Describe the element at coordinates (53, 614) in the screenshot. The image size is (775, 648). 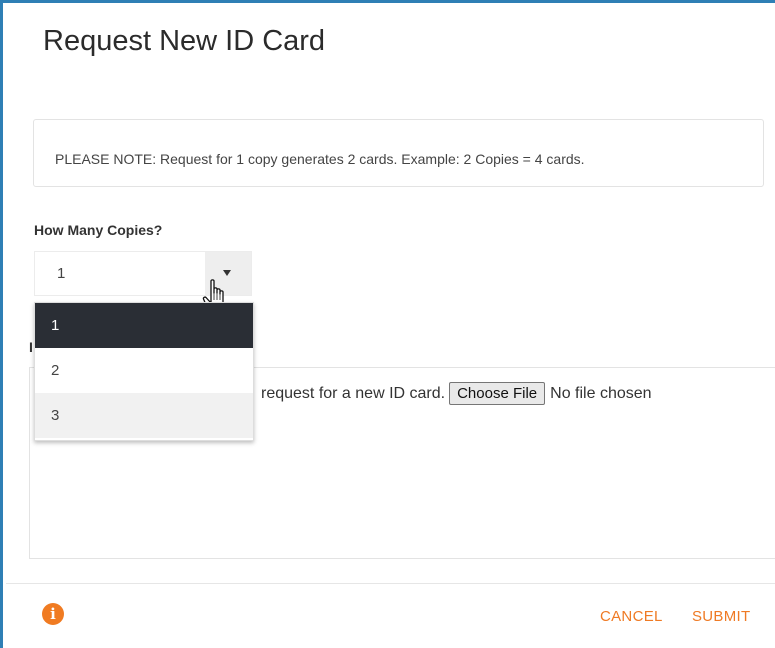
I see `info-icon: i` at that location.